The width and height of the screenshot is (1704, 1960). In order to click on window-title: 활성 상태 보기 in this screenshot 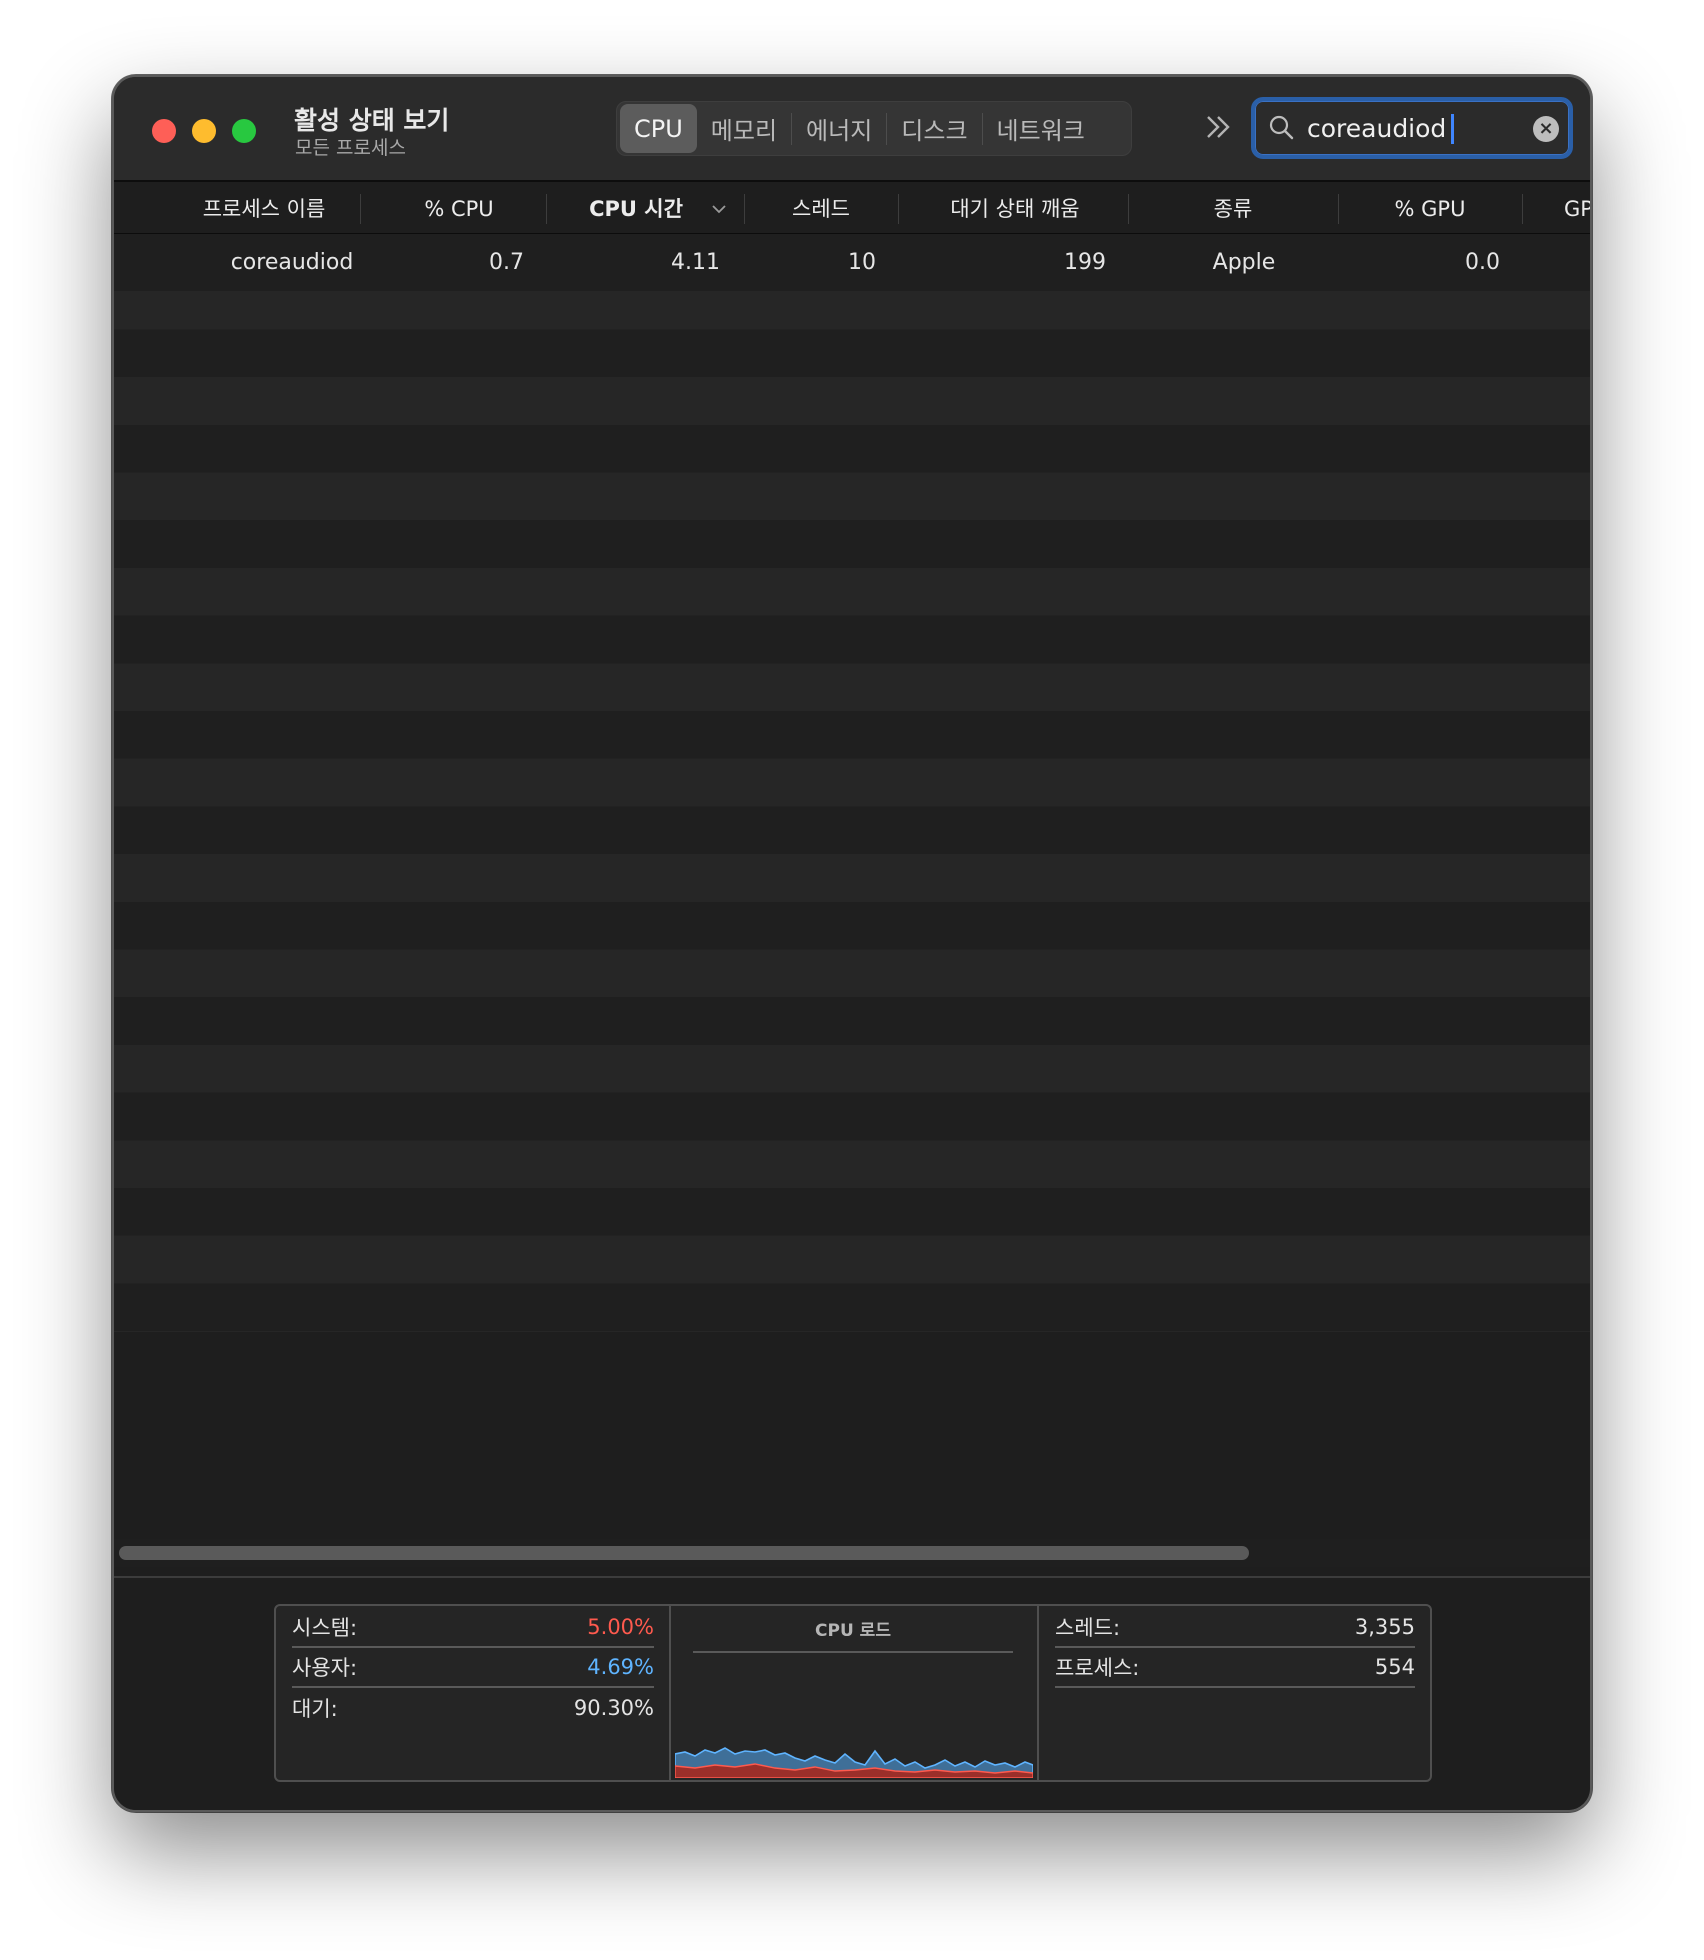, I will do `click(372, 120)`.